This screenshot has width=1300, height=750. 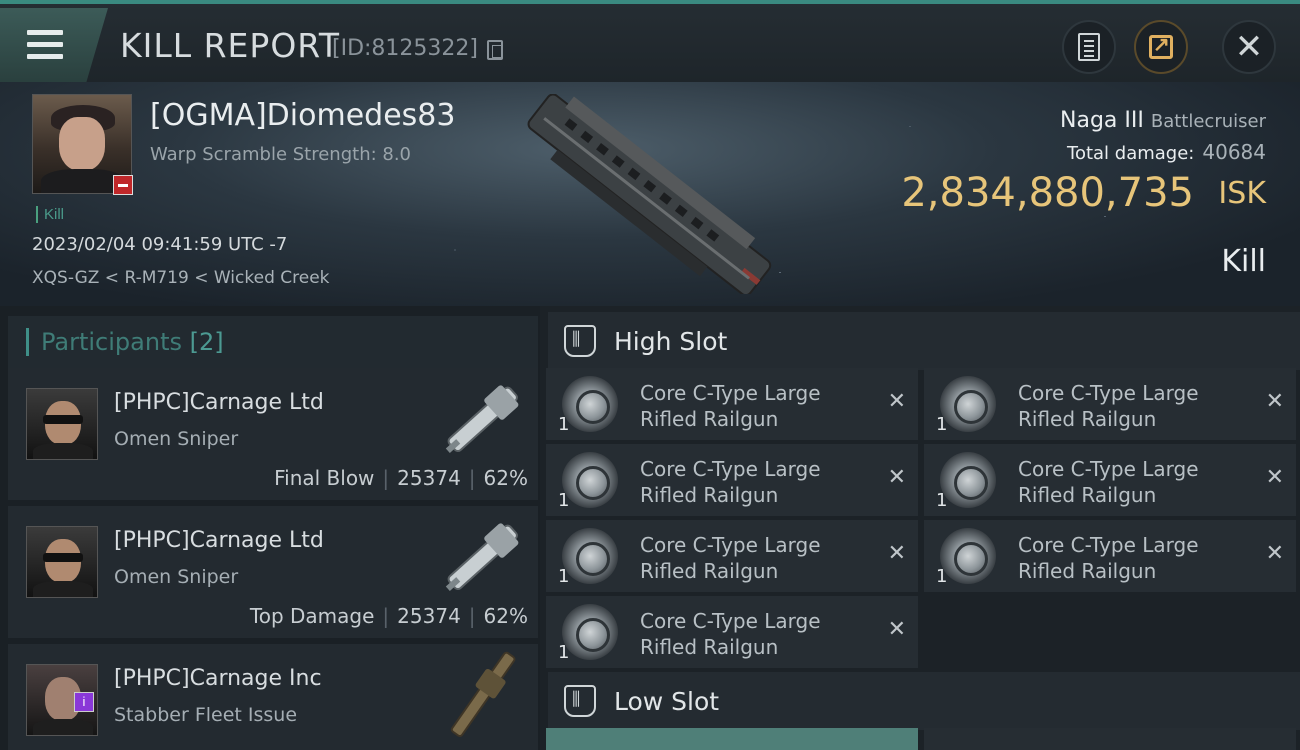 I want to click on isk-unit: ISK, so click(x=1242, y=193).